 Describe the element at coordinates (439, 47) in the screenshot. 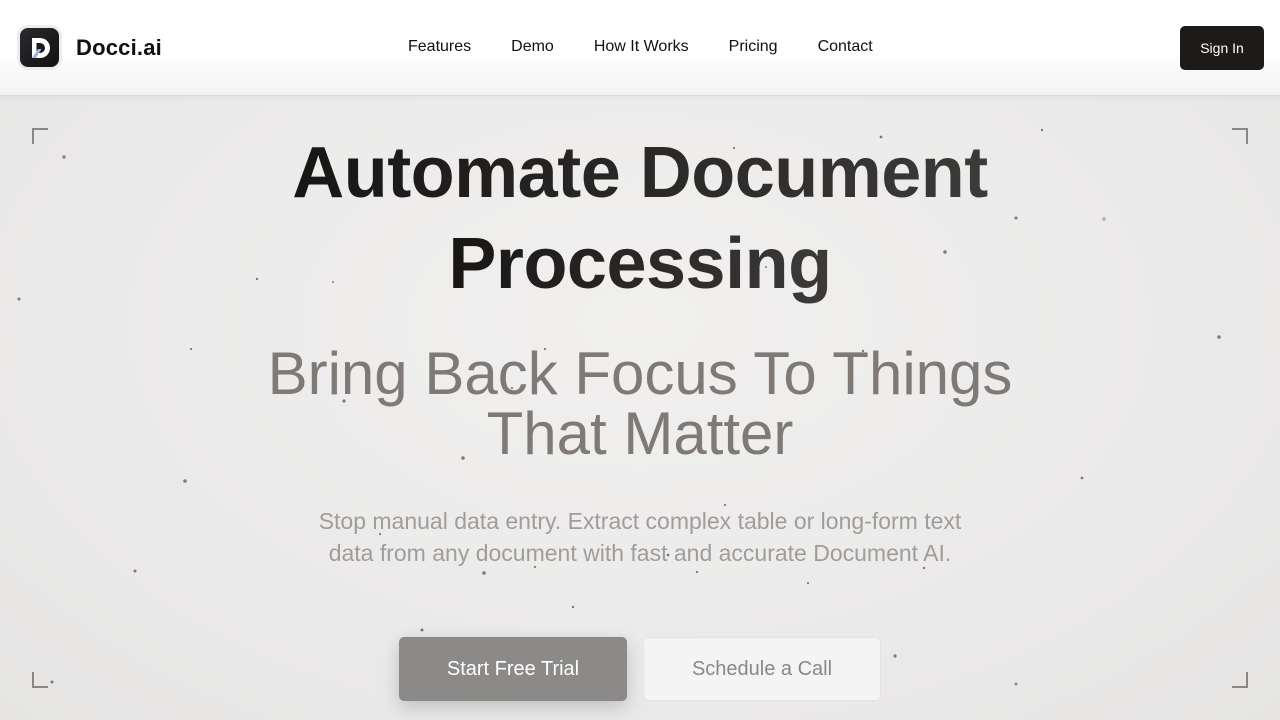

I see `nav-link-features: Features` at that location.